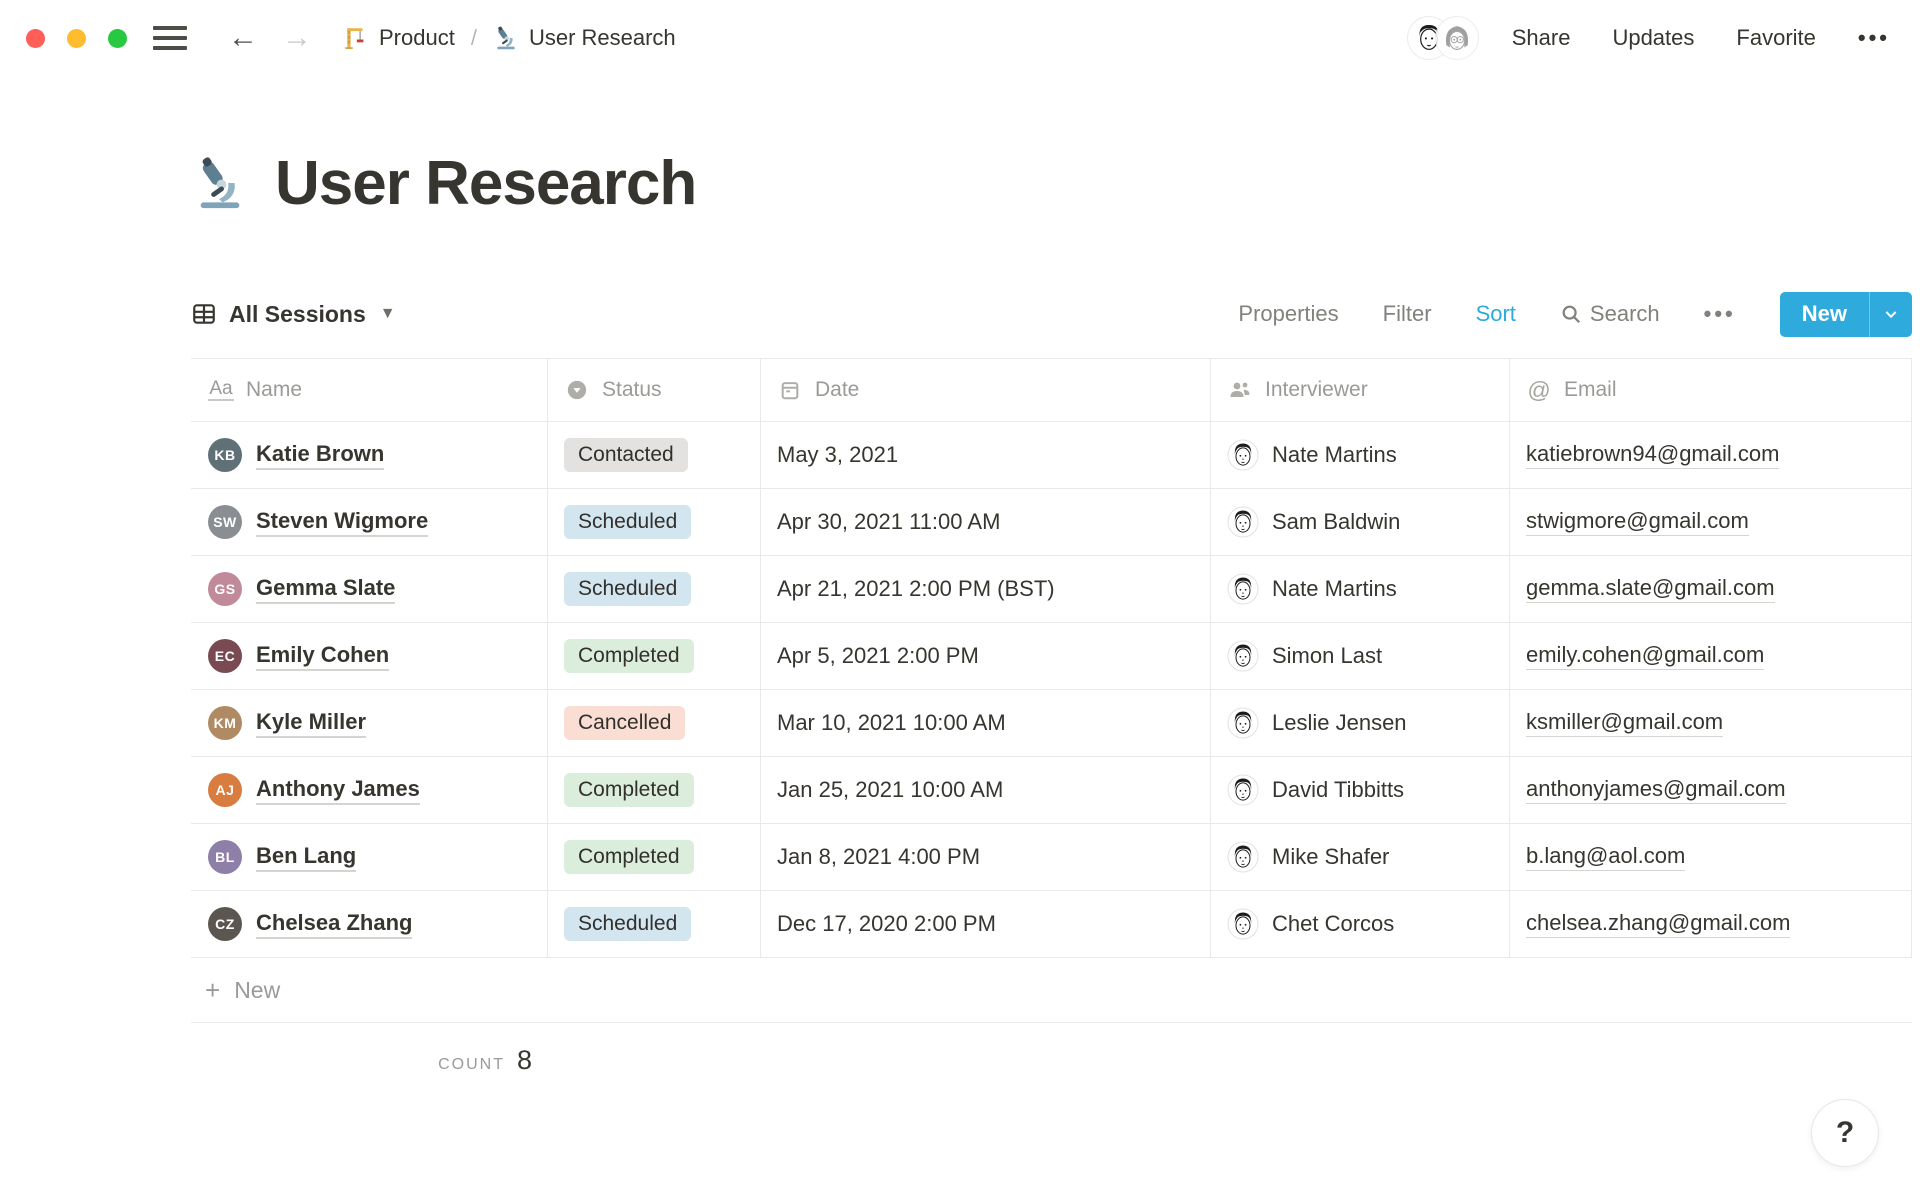  What do you see at coordinates (1845, 1133) in the screenshot?
I see `help-button: ?` at bounding box center [1845, 1133].